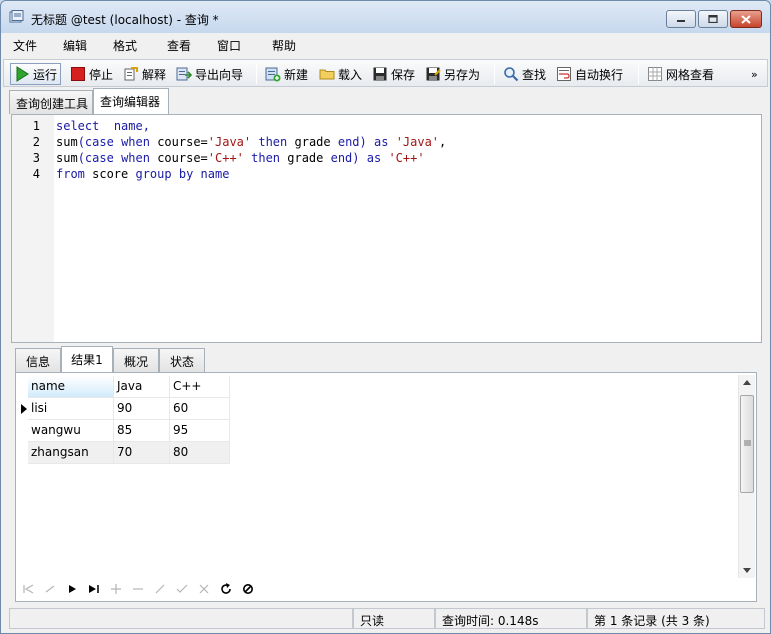 This screenshot has height=634, width=771. I want to click on code-token: ), so click(356, 158).